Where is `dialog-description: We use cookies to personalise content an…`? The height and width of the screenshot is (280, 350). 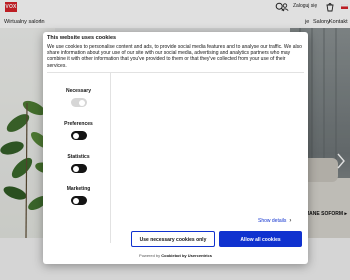 dialog-description: We use cookies to personalise content an… is located at coordinates (174, 56).